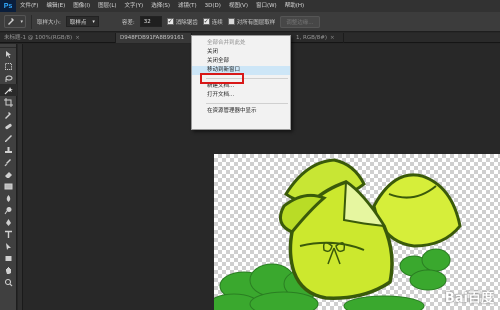  Describe the element at coordinates (8, 78) in the screenshot. I see `lasso-tool-icon` at that location.